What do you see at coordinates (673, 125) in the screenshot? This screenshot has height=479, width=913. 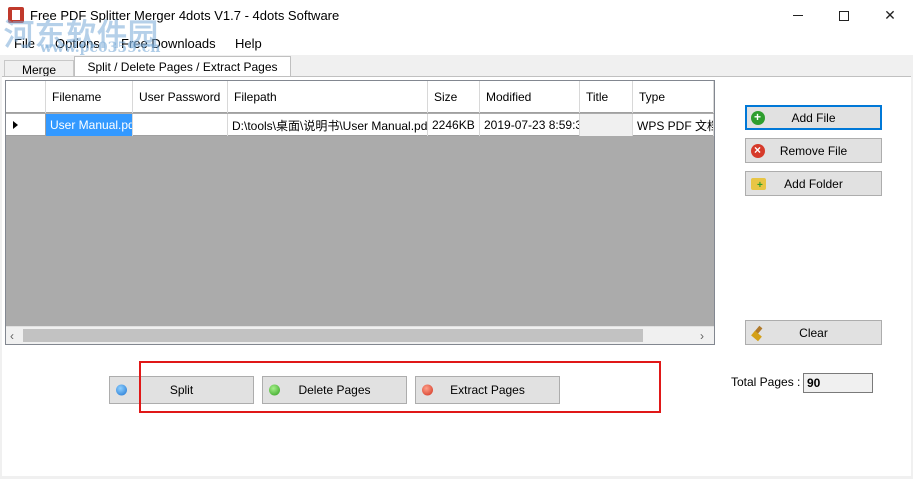 I see `cell-type: WPS PDF 文档` at bounding box center [673, 125].